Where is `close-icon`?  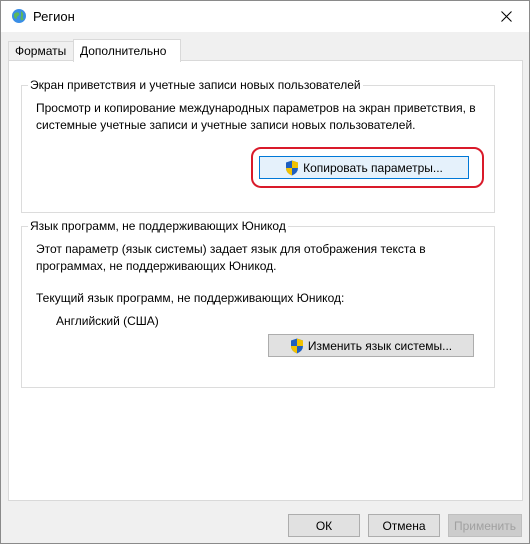
close-icon is located at coordinates (506, 16).